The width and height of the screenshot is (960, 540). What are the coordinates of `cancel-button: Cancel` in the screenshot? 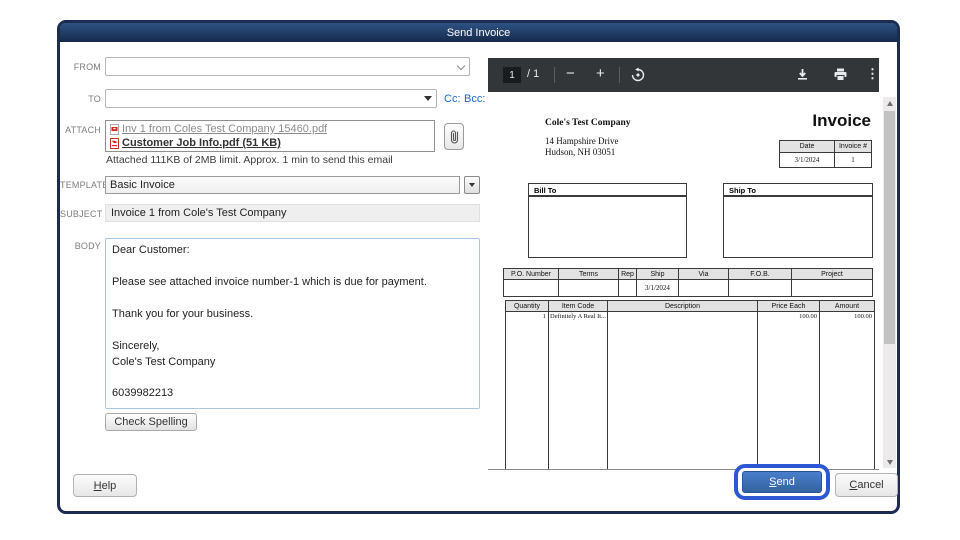 It's located at (866, 485).